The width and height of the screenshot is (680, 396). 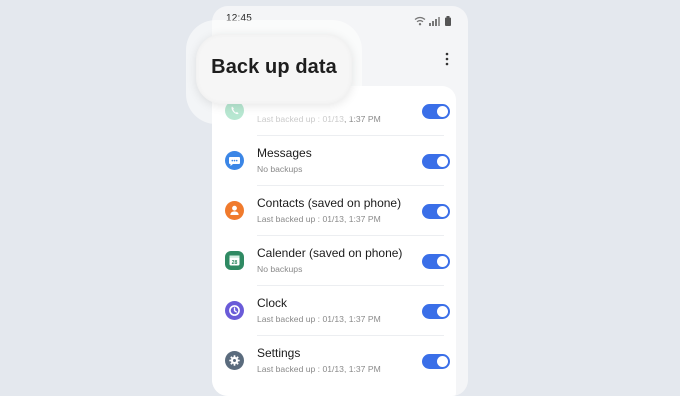 What do you see at coordinates (334, 161) in the screenshot?
I see `list-item-messages: Messages No backups` at bounding box center [334, 161].